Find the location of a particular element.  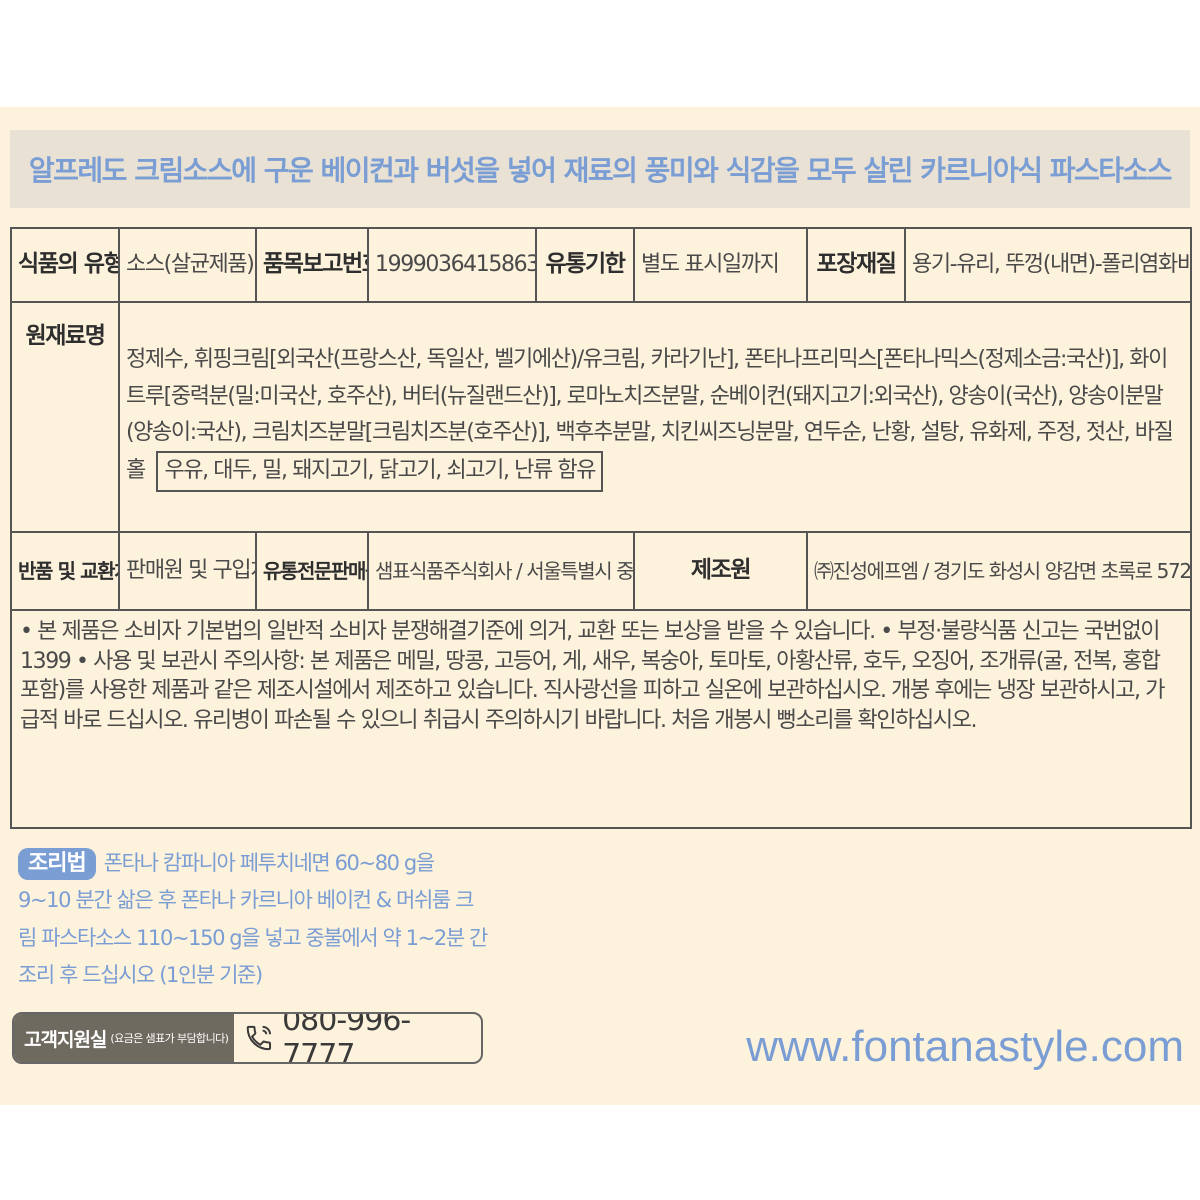

distributor-value: 샘표식품주식회사 / 서울특별시 중구 충무로 2 is located at coordinates (501, 571).